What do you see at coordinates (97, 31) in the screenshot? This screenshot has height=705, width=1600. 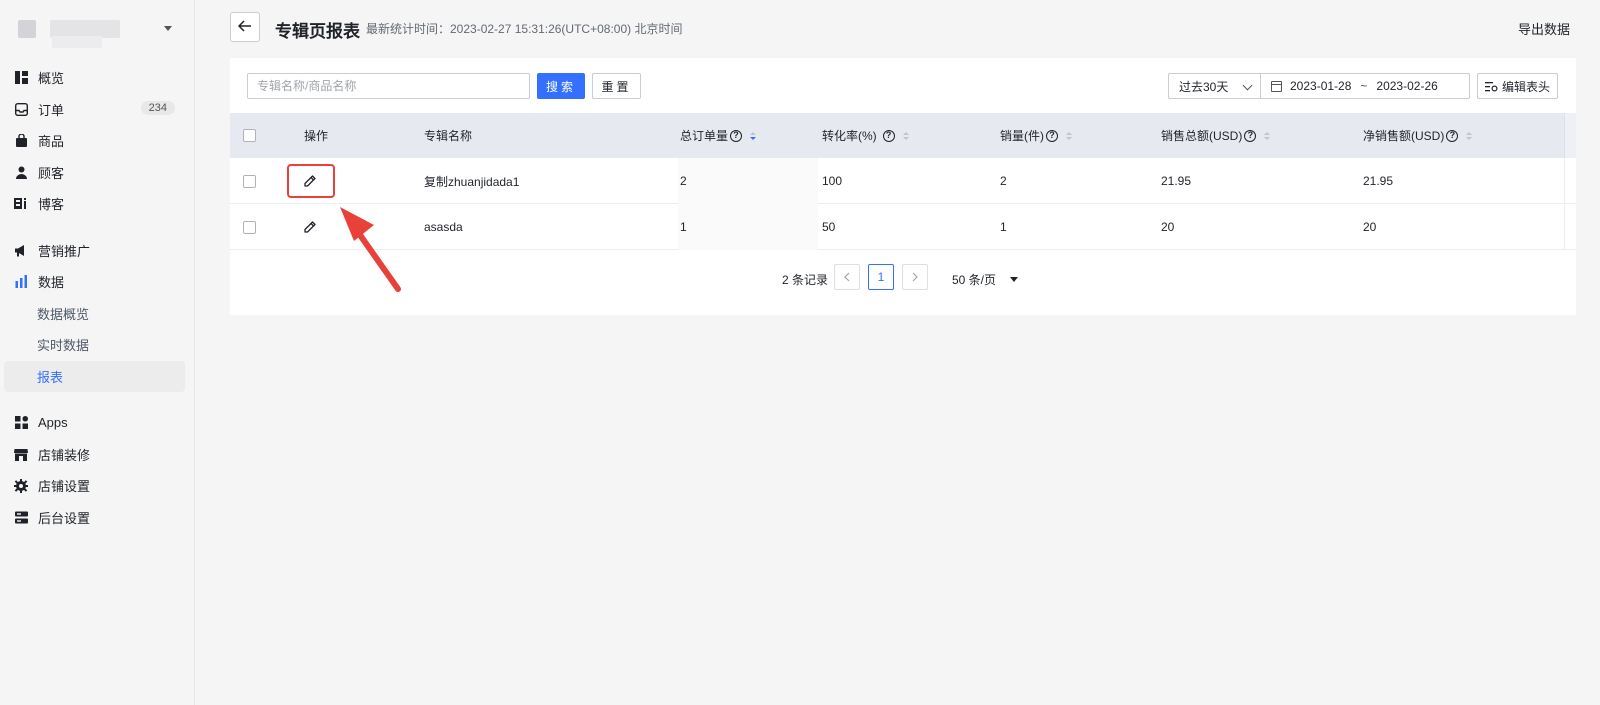 I see `store-switcher` at bounding box center [97, 31].